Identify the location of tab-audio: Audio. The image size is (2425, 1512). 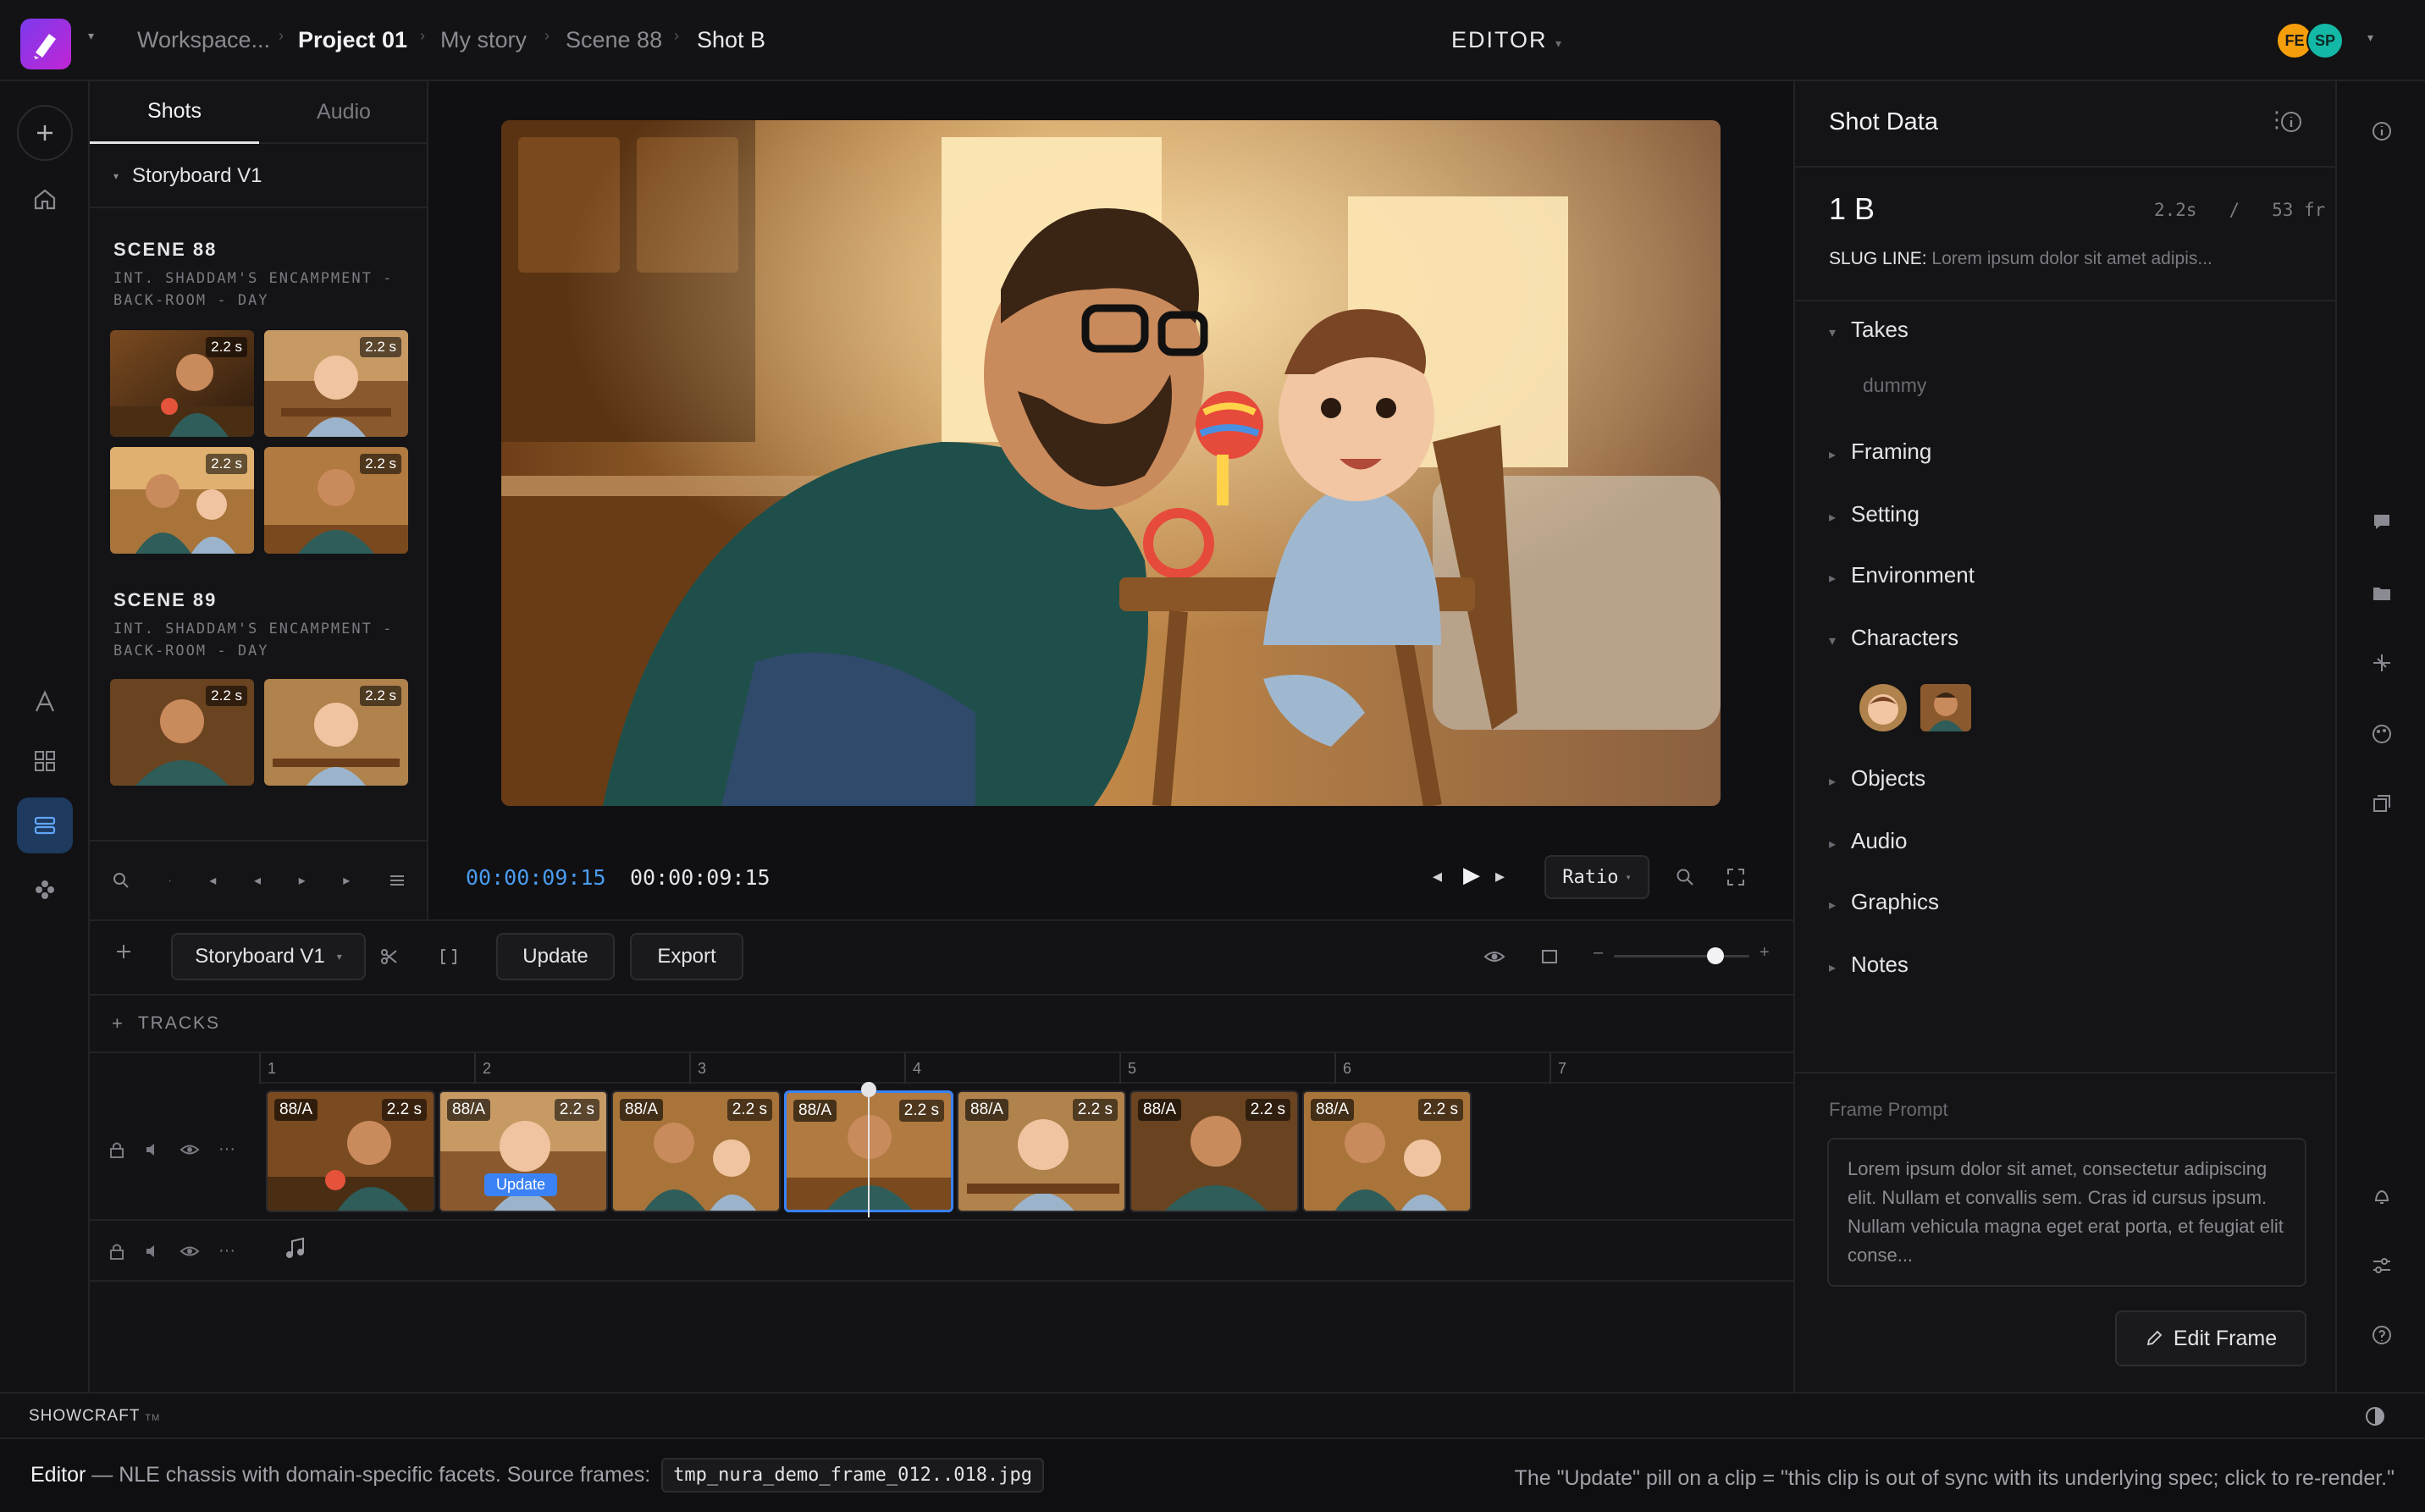
(343, 112).